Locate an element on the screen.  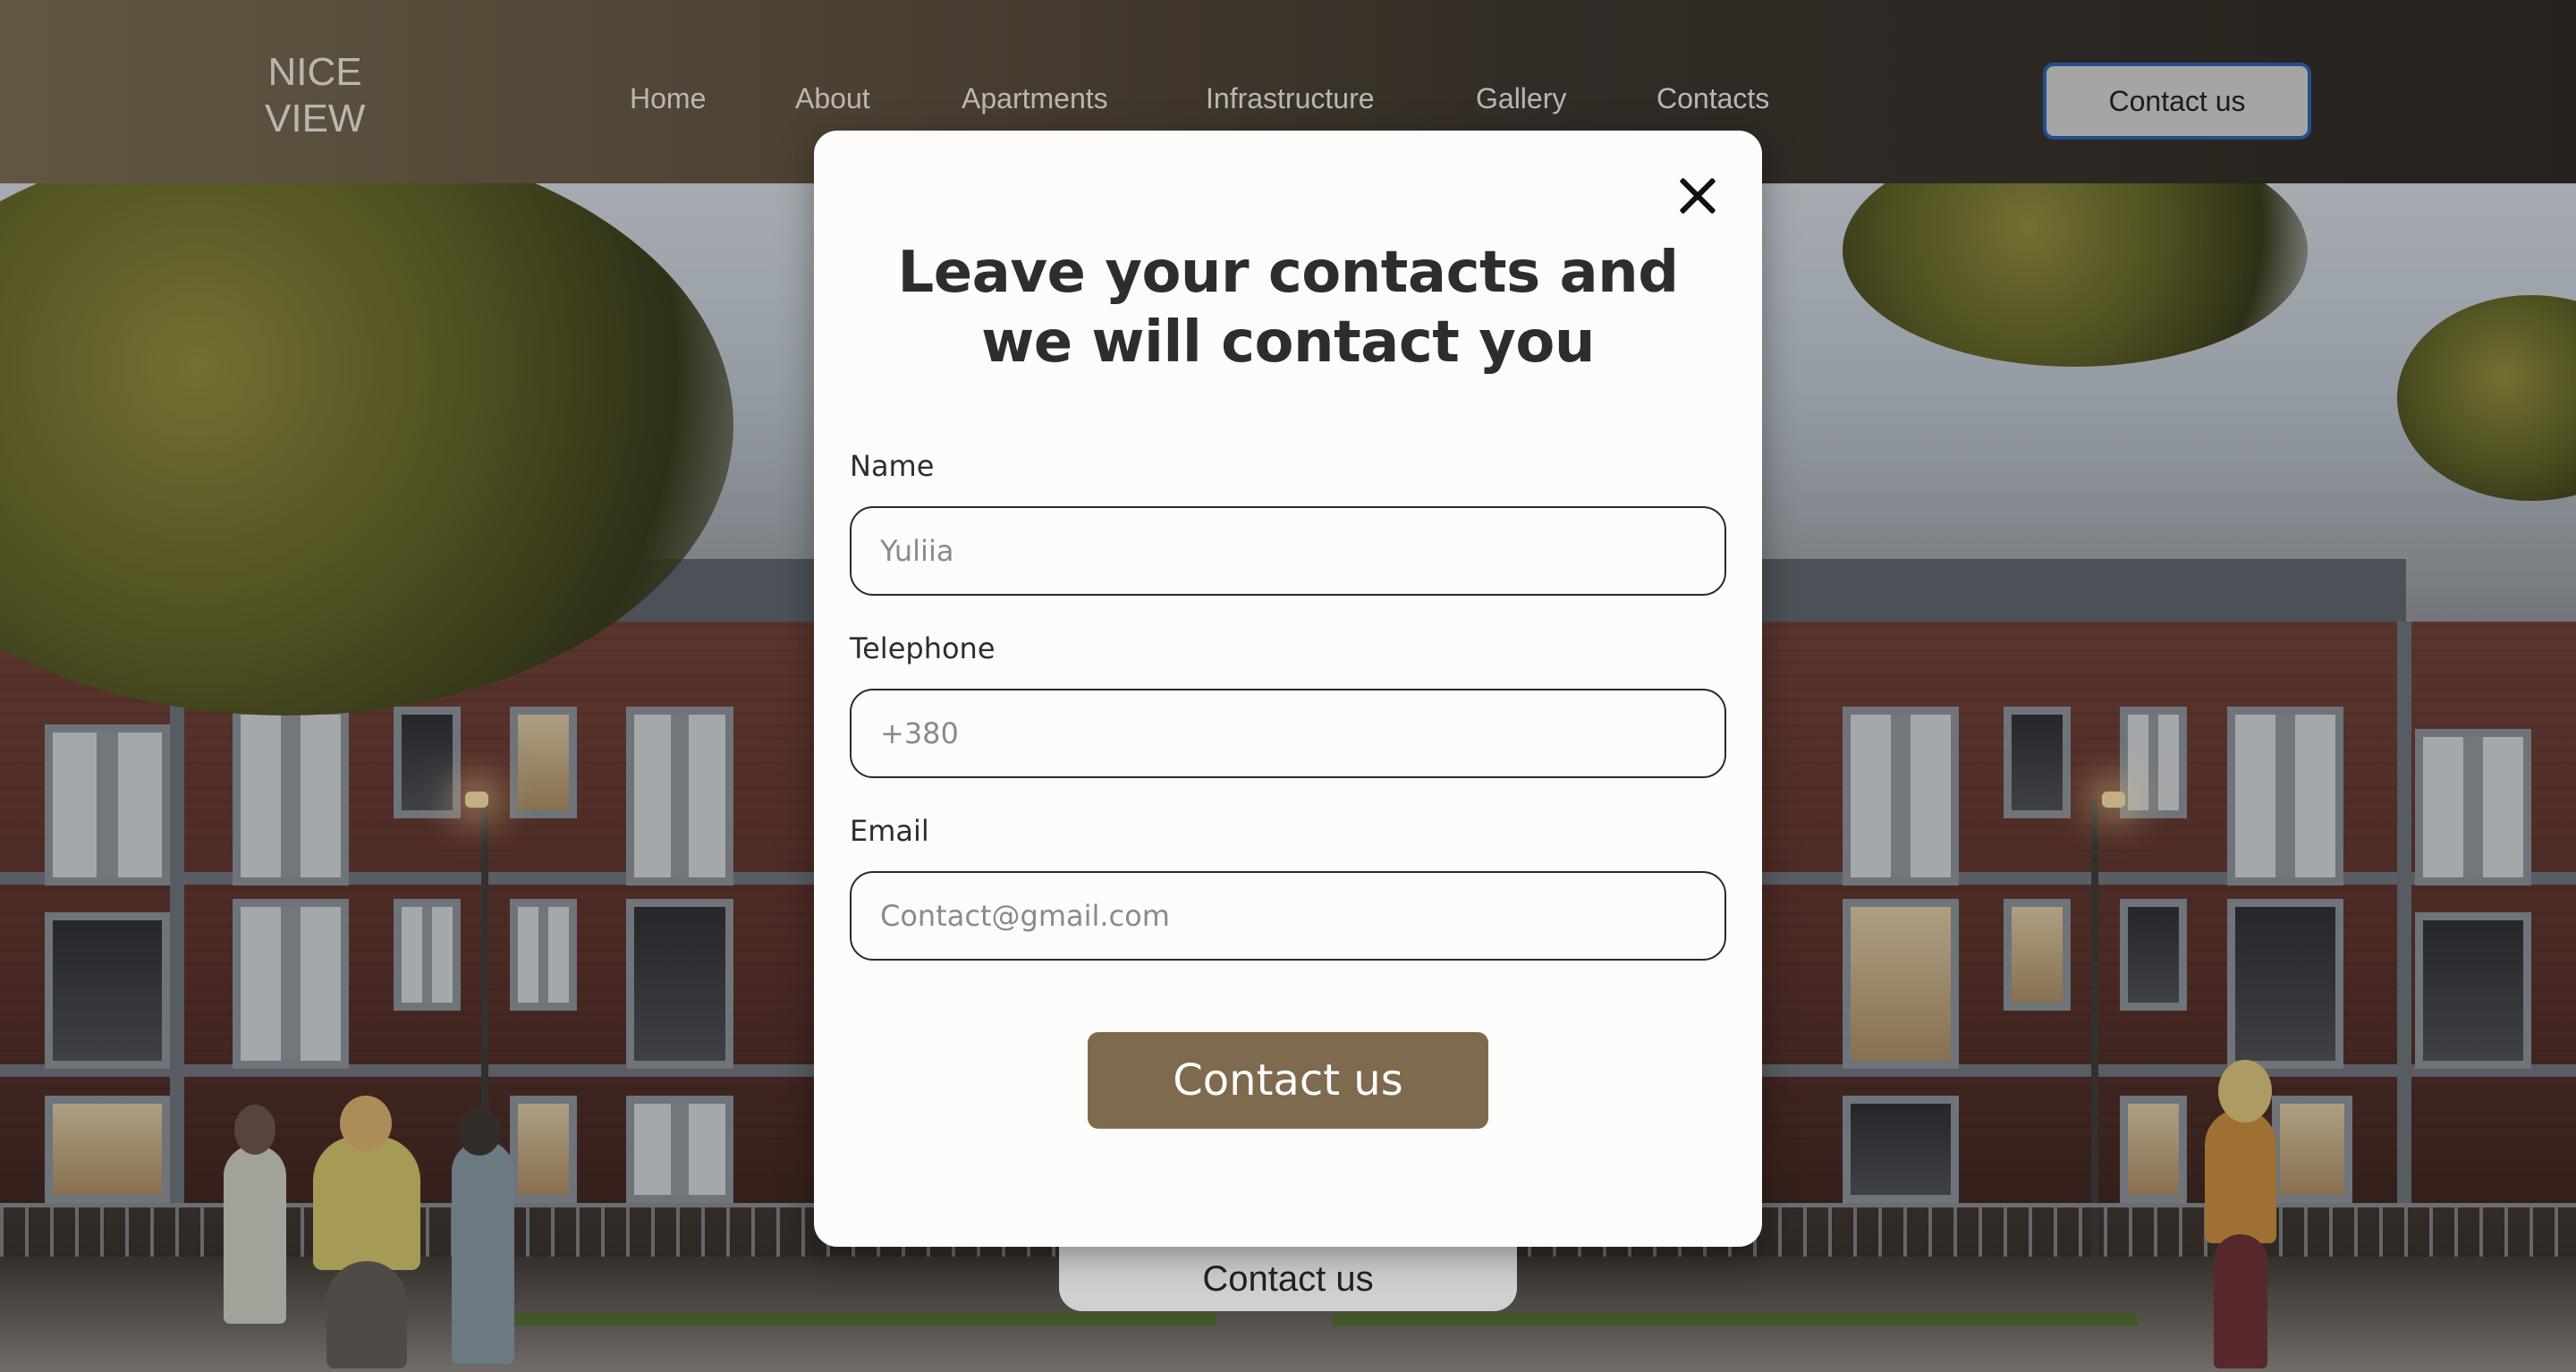
telephone-input is located at coordinates (1288, 733).